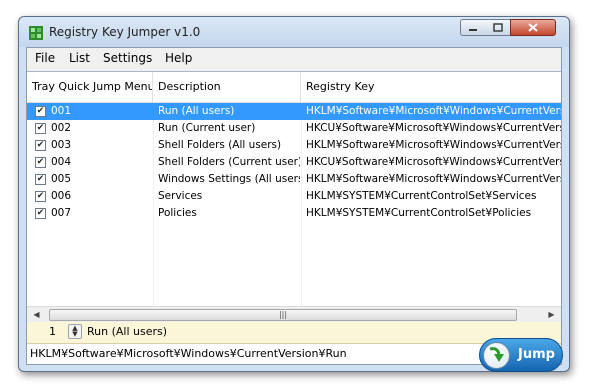 The width and height of the screenshot is (590, 390). What do you see at coordinates (551, 314) in the screenshot?
I see `scroll-right-icon: ▶` at bounding box center [551, 314].